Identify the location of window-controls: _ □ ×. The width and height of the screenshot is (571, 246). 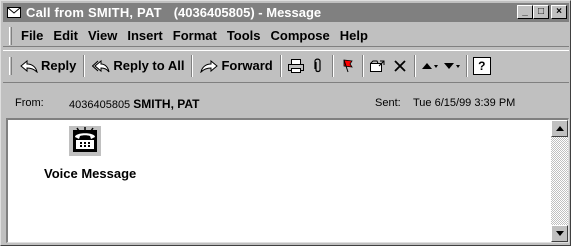
(542, 12).